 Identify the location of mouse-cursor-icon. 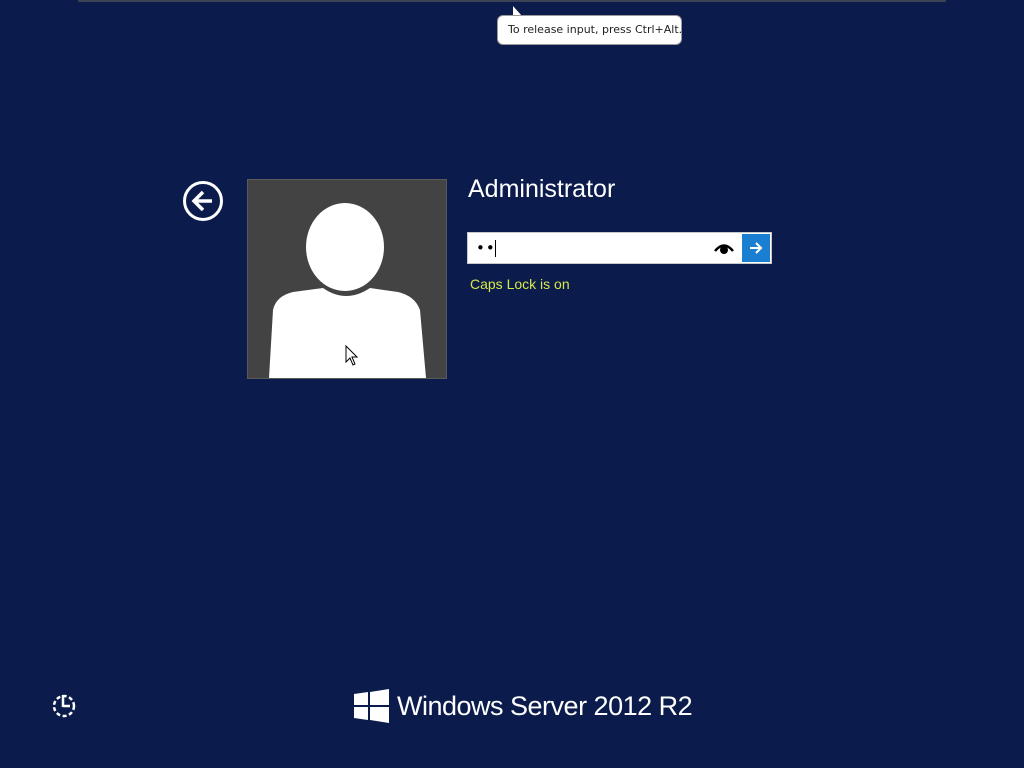
(352, 355).